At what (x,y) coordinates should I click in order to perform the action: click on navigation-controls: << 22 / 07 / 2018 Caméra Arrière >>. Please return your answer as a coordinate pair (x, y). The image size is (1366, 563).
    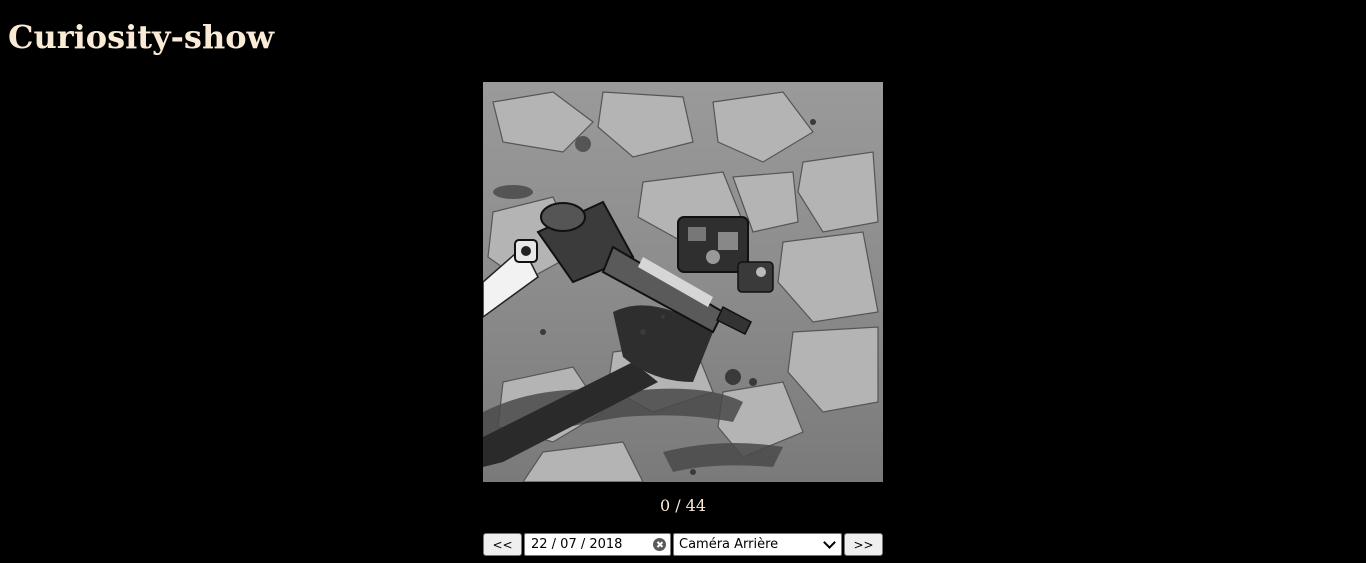
    Looking at the image, I should click on (683, 544).